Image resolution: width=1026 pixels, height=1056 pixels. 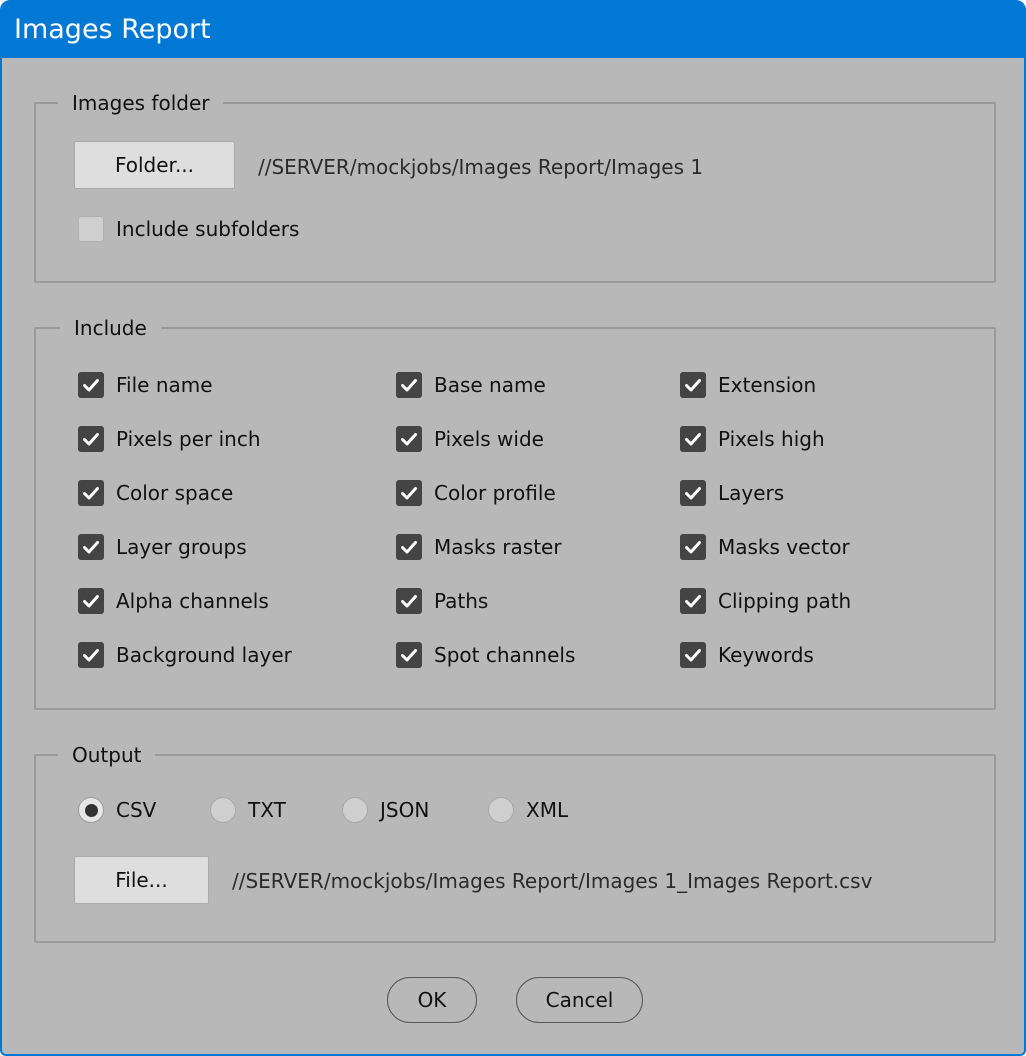 I want to click on images-folder-legend: Images folder, so click(x=141, y=103).